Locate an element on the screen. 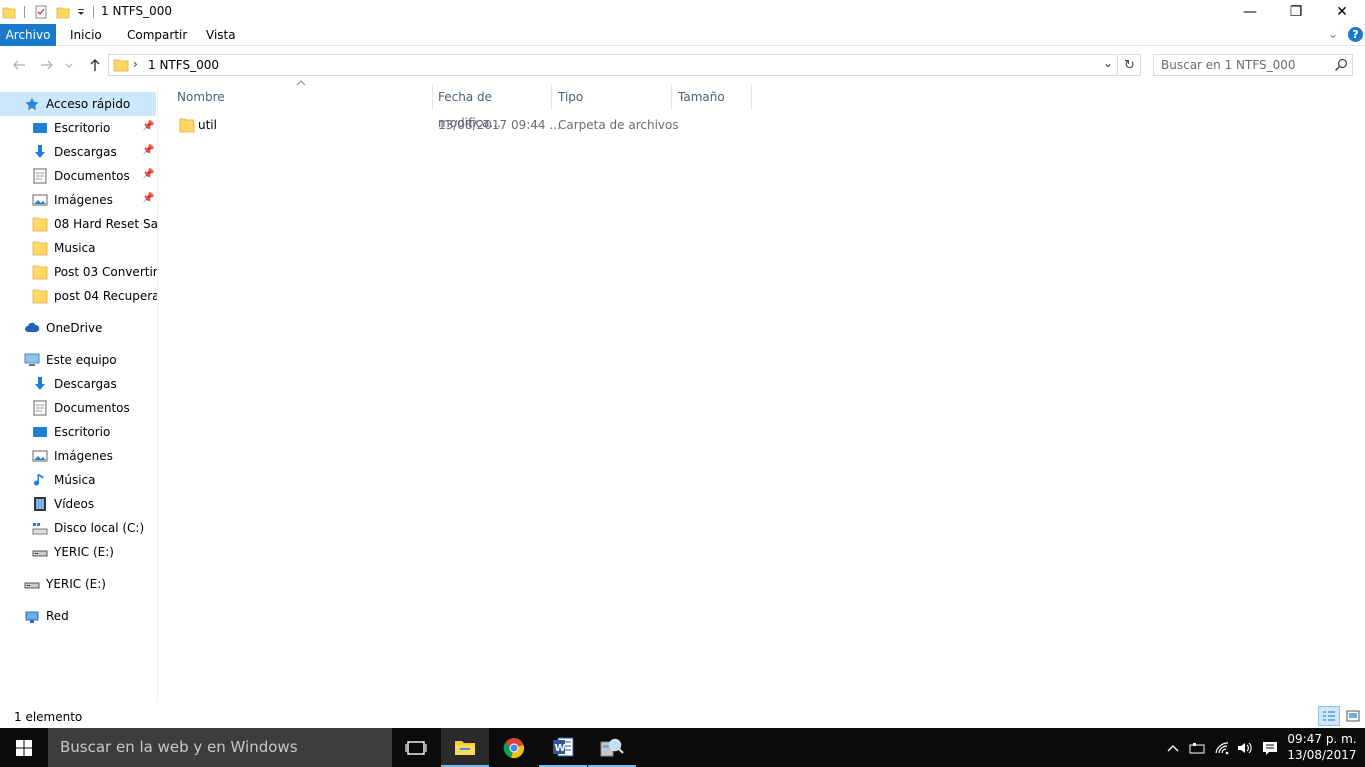 The height and width of the screenshot is (767, 1365). nav-label: Música is located at coordinates (75, 480).